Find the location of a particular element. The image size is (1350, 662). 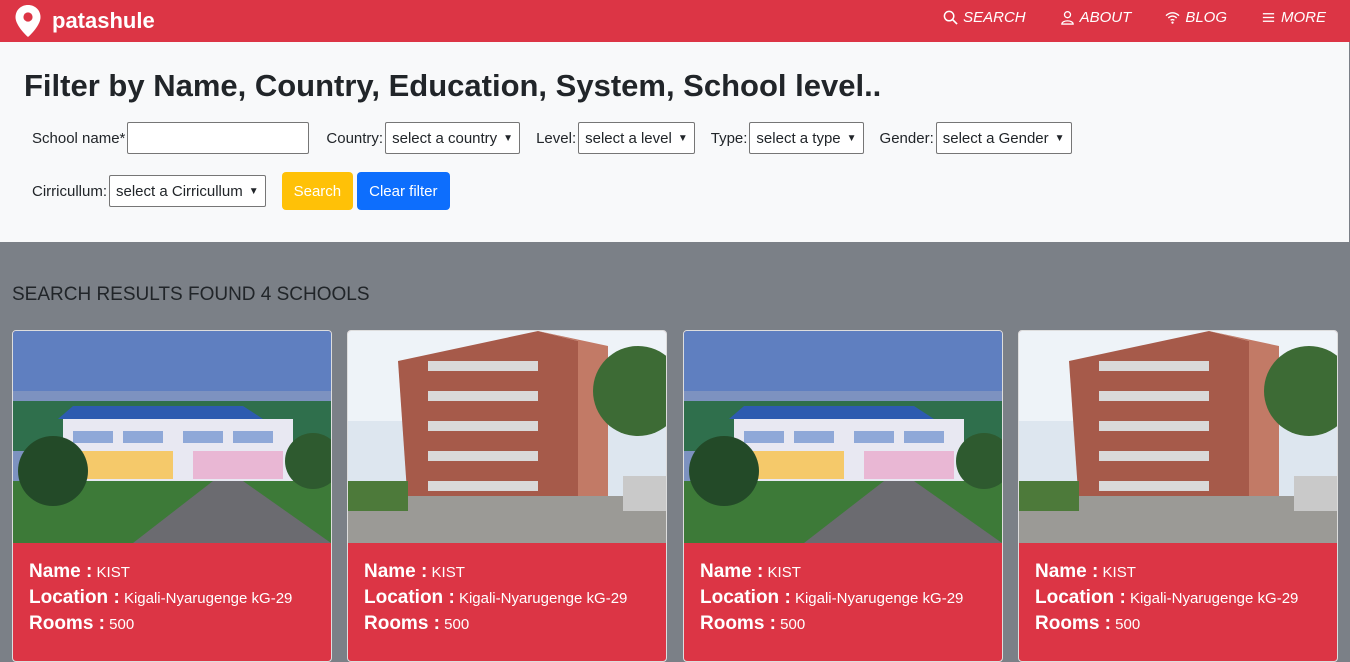

nav-more-link: MORE is located at coordinates (1293, 17).